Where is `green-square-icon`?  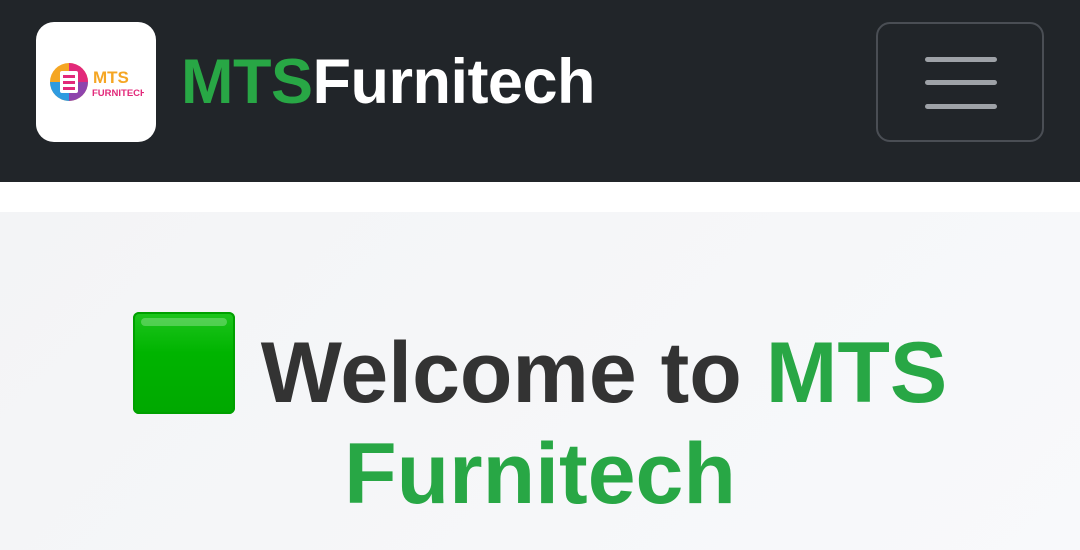 green-square-icon is located at coordinates (183, 363).